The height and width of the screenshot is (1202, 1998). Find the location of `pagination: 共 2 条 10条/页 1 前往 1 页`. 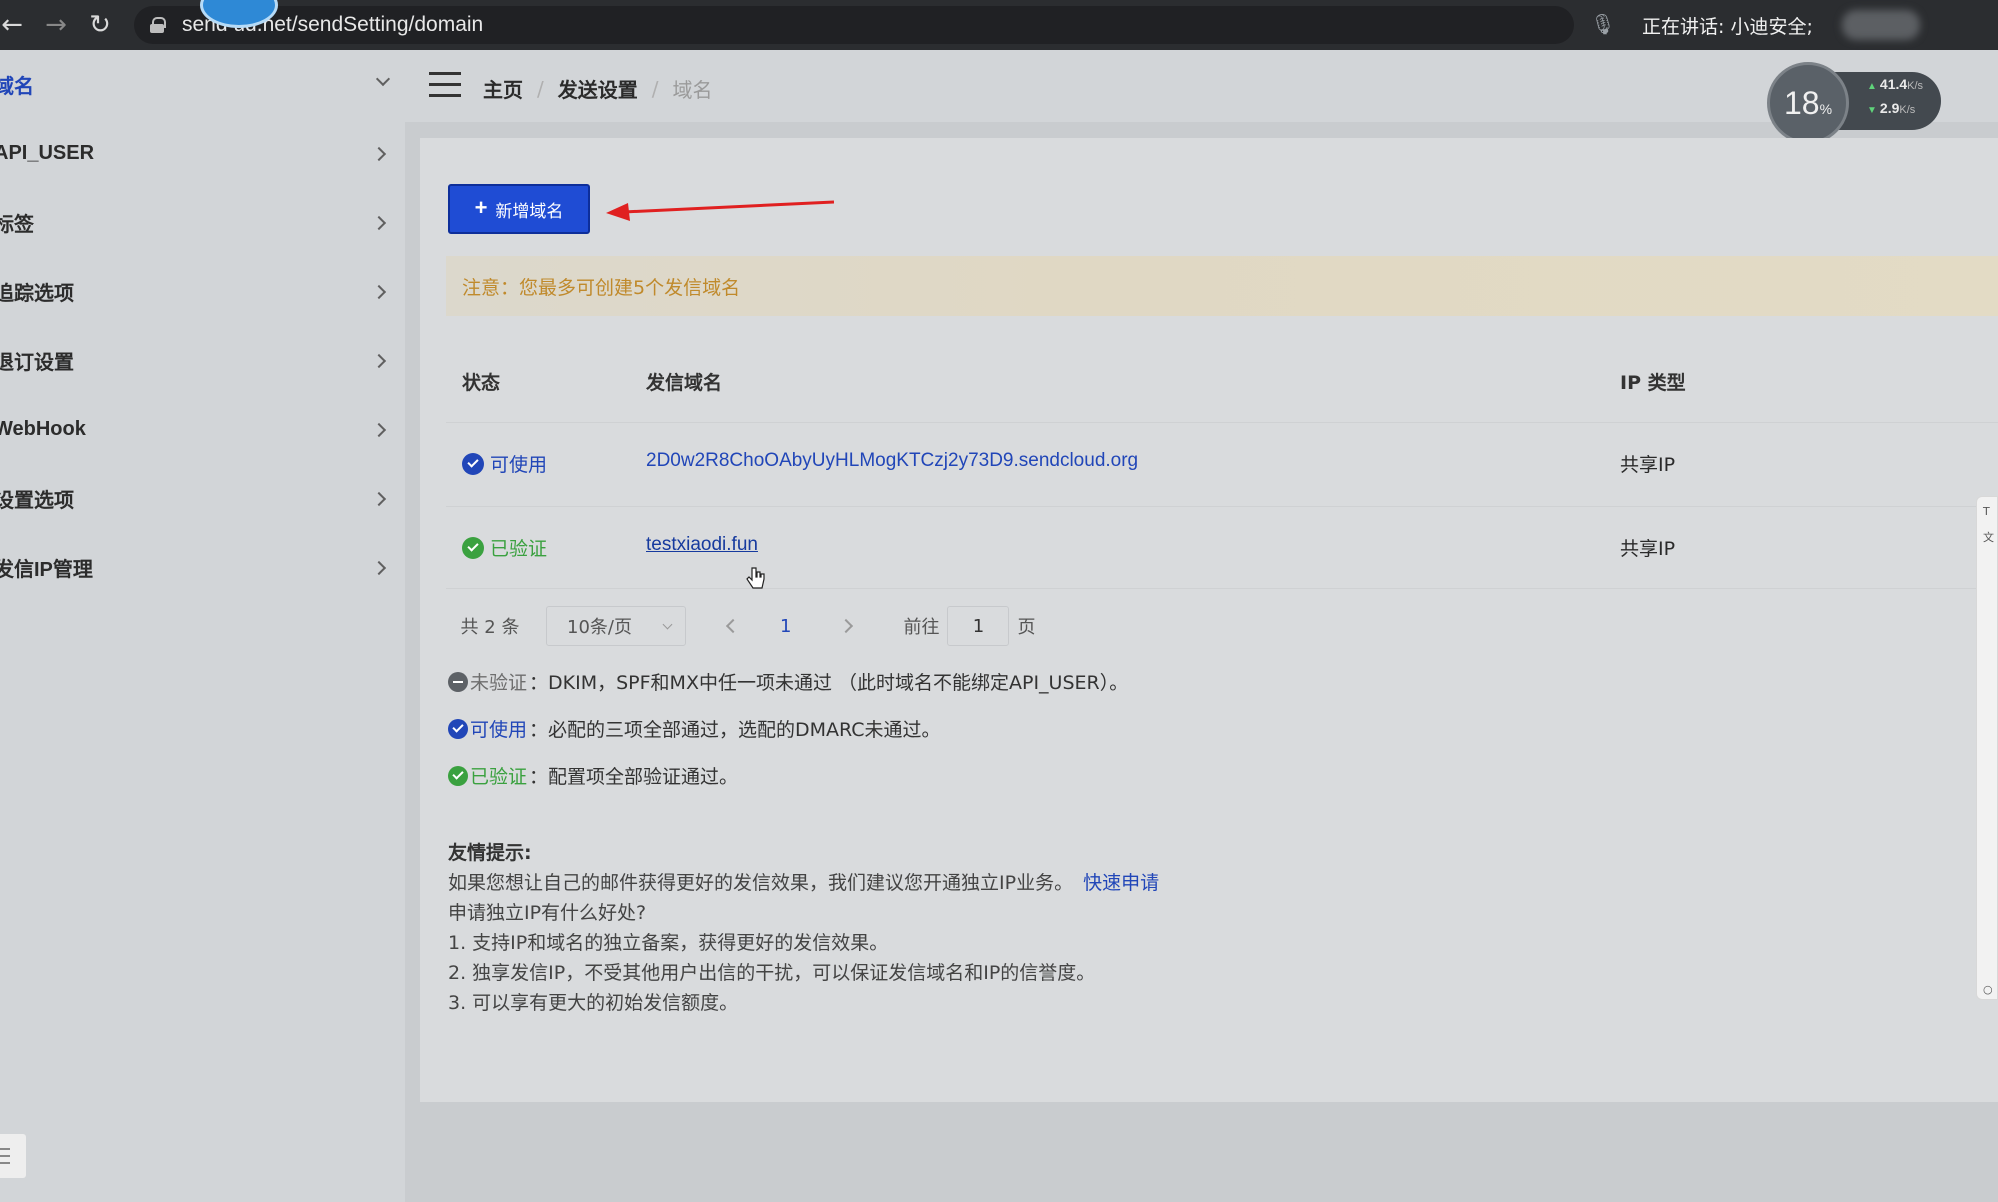

pagination: 共 2 条 10条/页 1 前往 1 页 is located at coordinates (740, 626).